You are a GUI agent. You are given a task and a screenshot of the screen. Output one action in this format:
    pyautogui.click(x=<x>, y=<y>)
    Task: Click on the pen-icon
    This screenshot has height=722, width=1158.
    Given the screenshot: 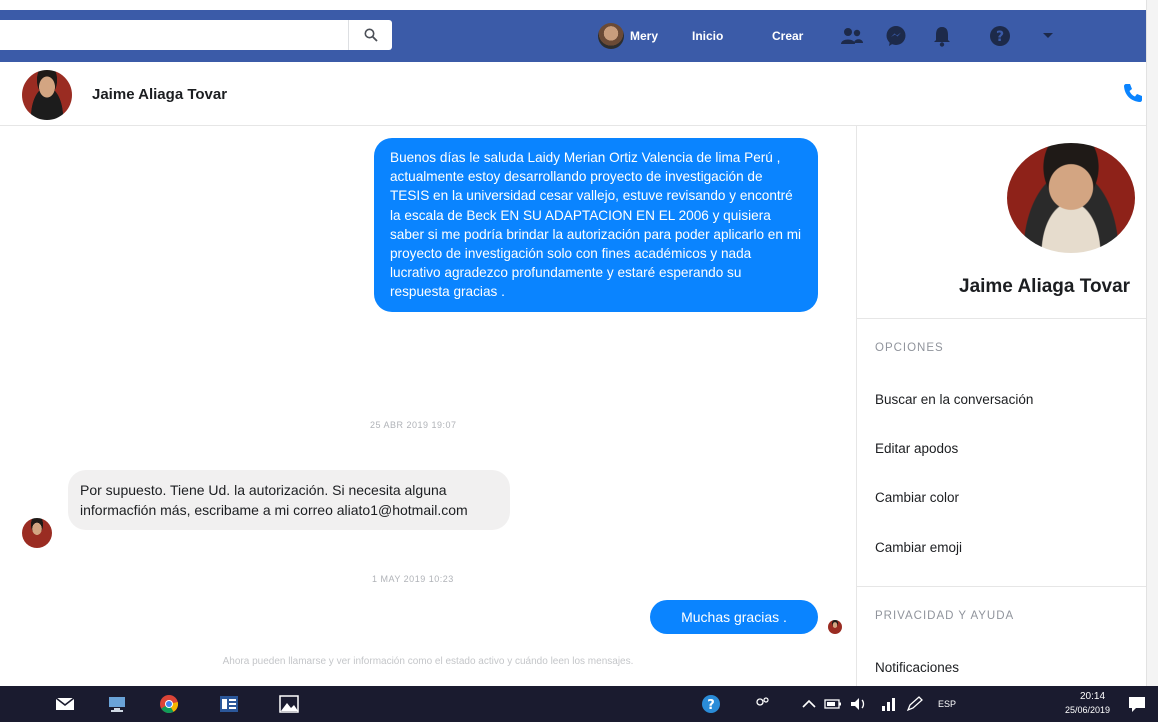 What is the action you would take?
    pyautogui.click(x=915, y=704)
    